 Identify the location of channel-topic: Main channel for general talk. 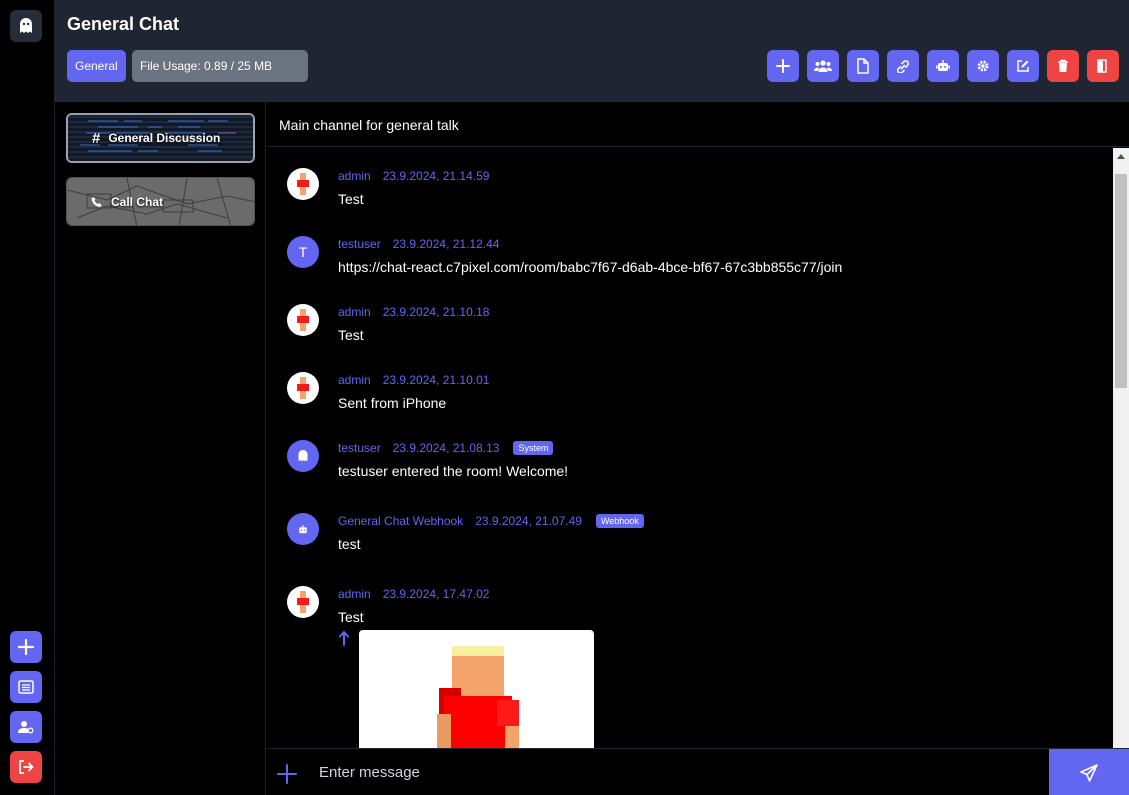
(698, 124).